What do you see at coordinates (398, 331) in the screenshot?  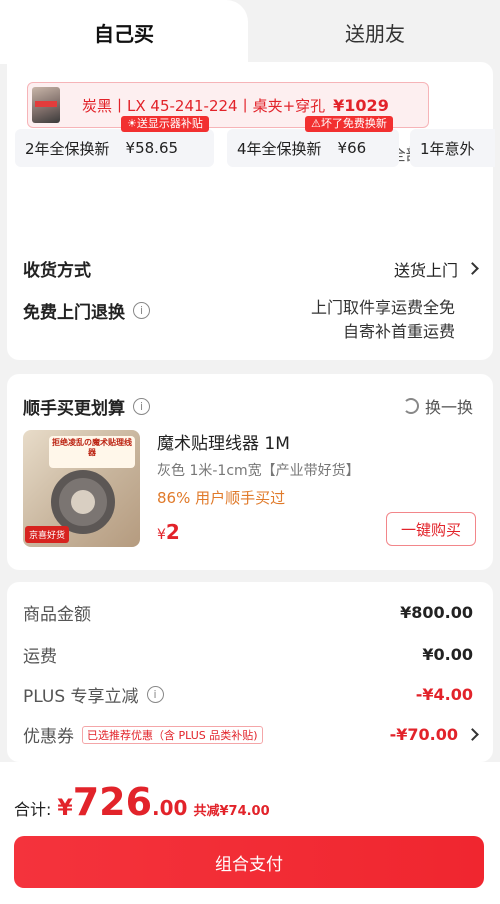 I see `free-return-line2: 自寄补首重运费` at bounding box center [398, 331].